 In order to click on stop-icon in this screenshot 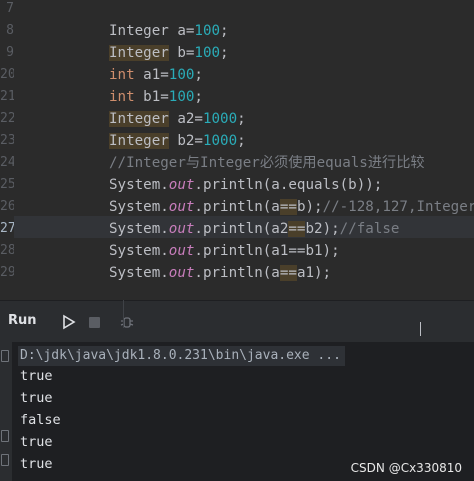, I will do `click(94, 322)`.